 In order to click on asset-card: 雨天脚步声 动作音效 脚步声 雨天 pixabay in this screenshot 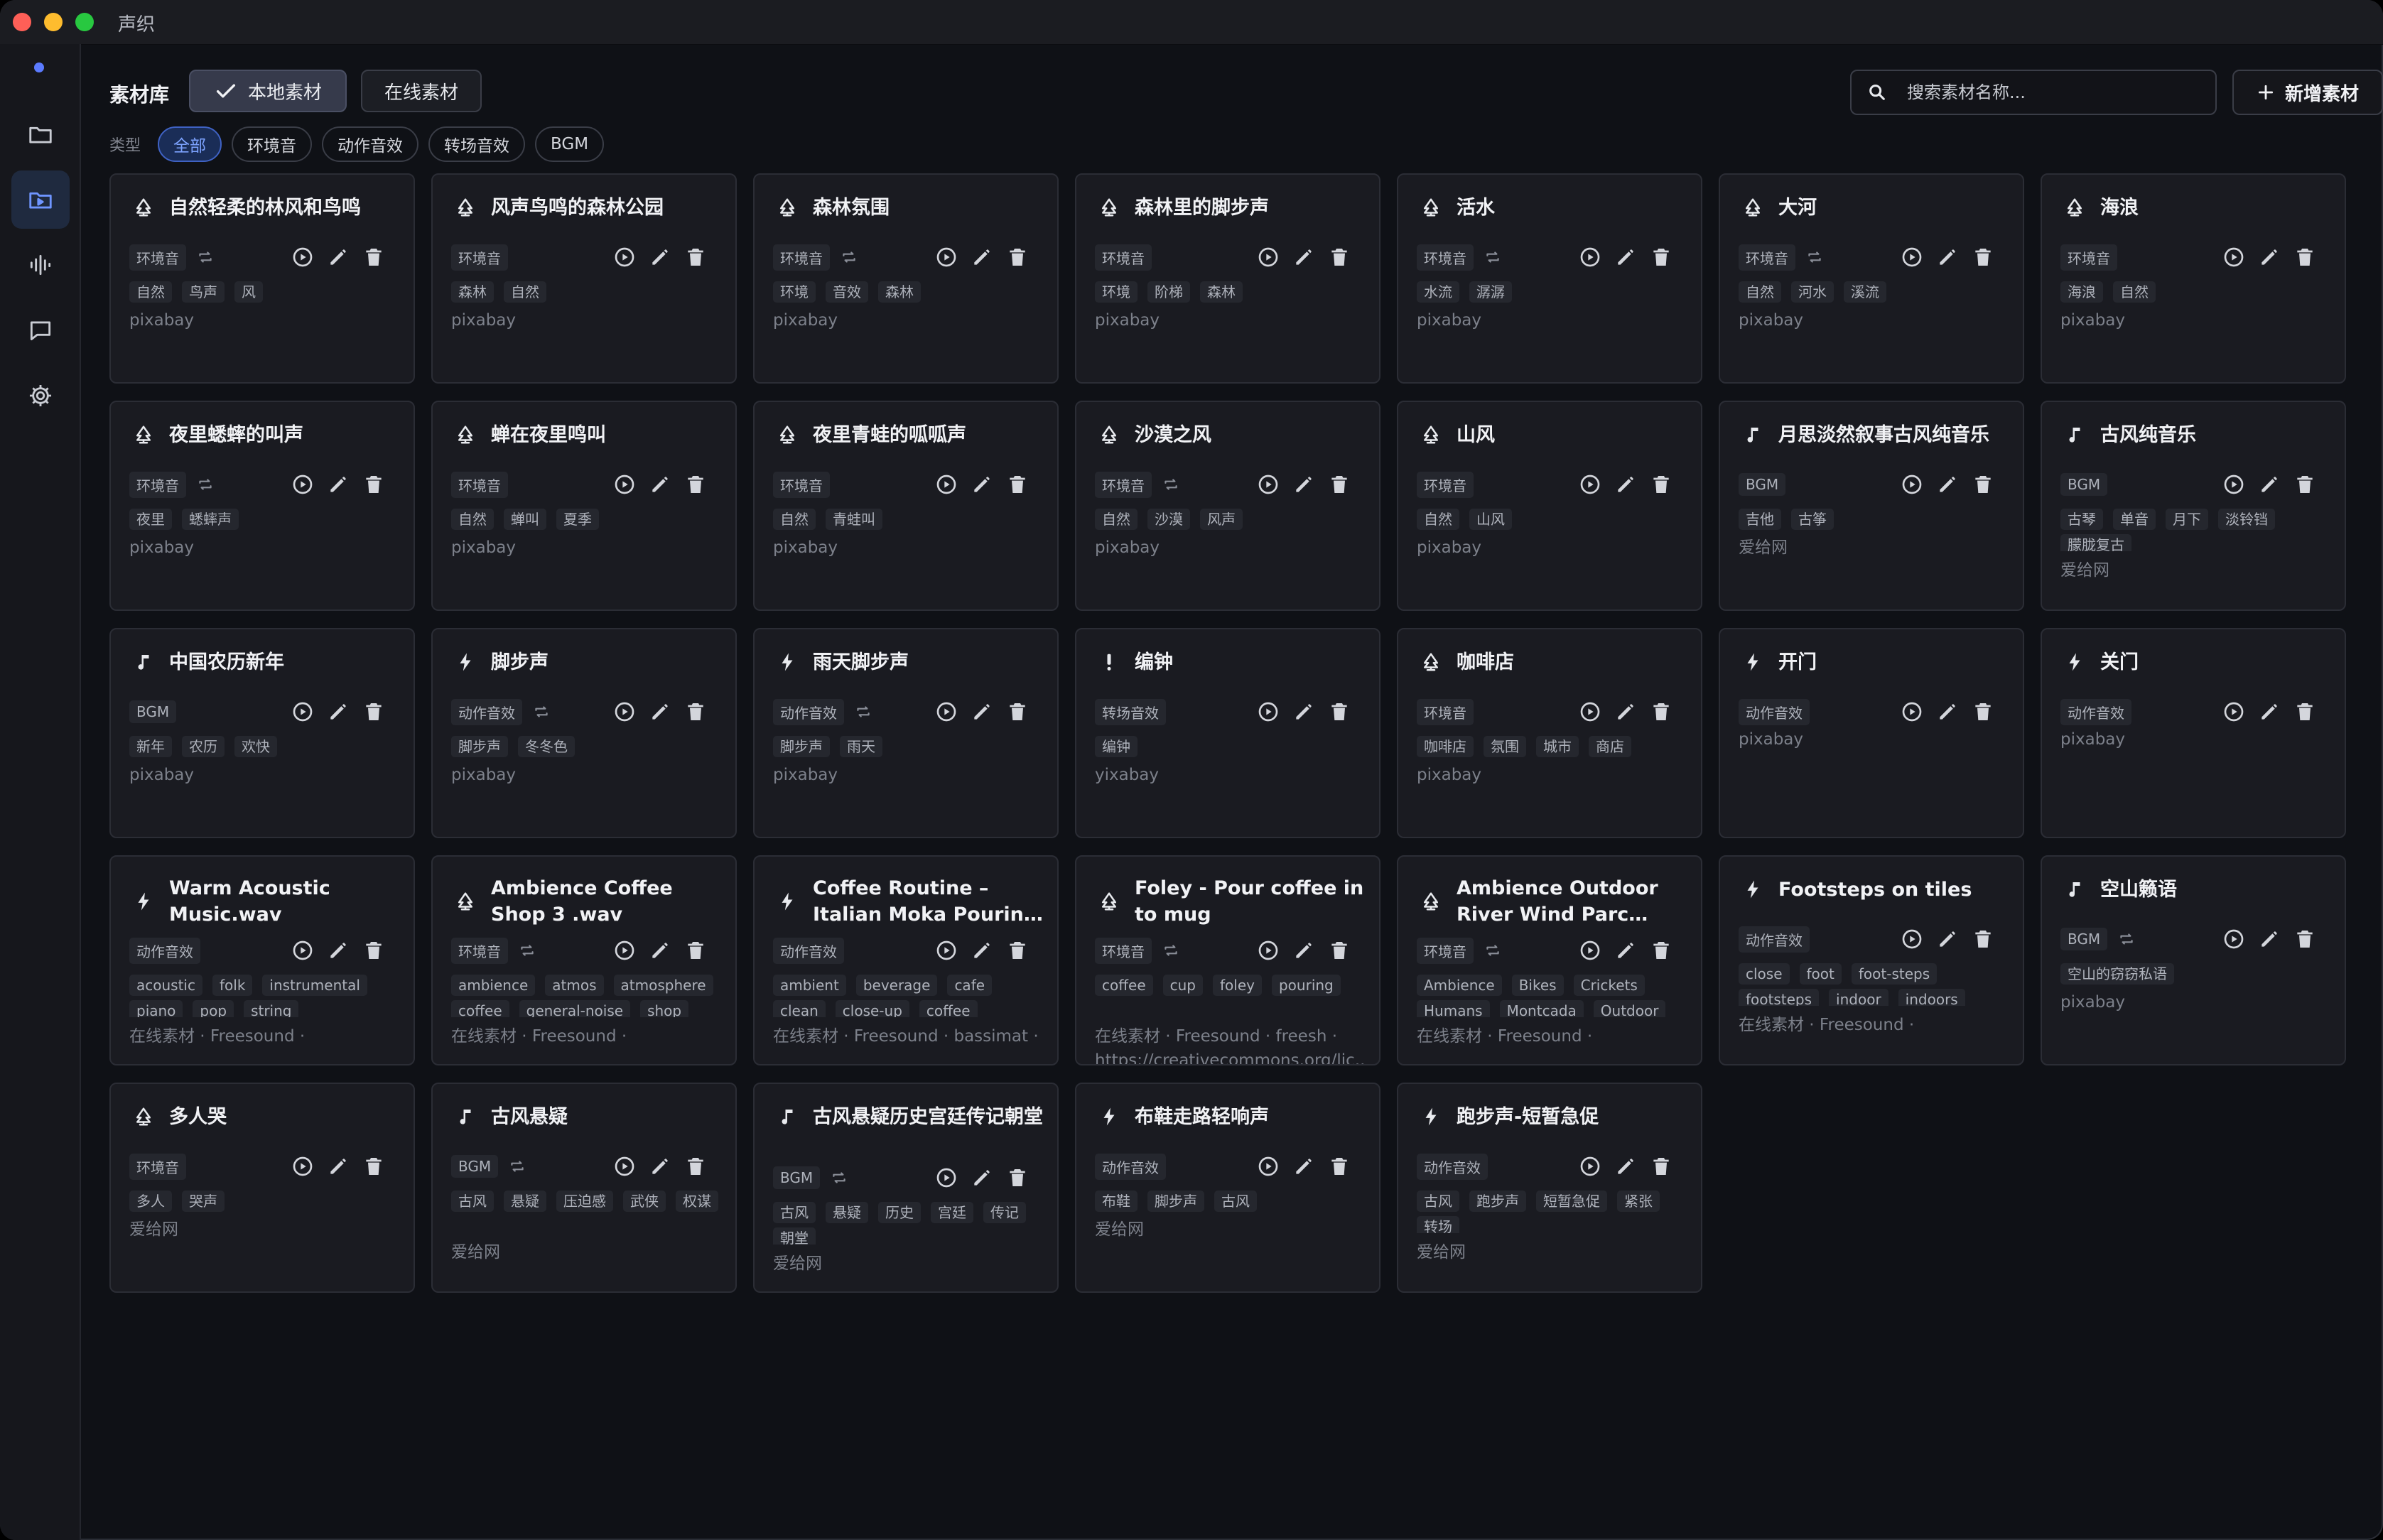, I will do `click(906, 733)`.